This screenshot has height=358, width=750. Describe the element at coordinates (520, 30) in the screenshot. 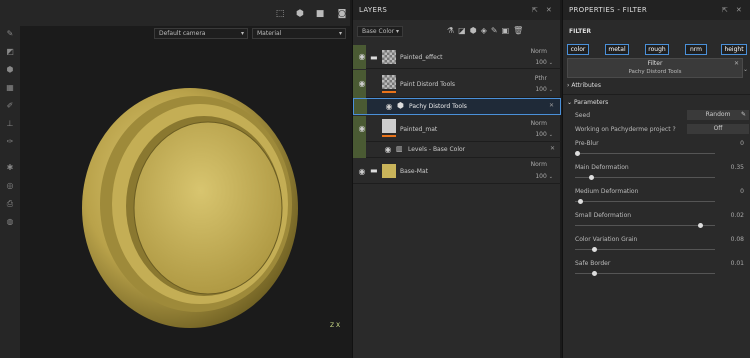

I see `delete-icon: 🗑` at that location.